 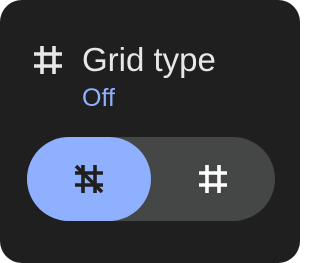 What do you see at coordinates (98, 98) in the screenshot?
I see `tile-value: Off` at bounding box center [98, 98].